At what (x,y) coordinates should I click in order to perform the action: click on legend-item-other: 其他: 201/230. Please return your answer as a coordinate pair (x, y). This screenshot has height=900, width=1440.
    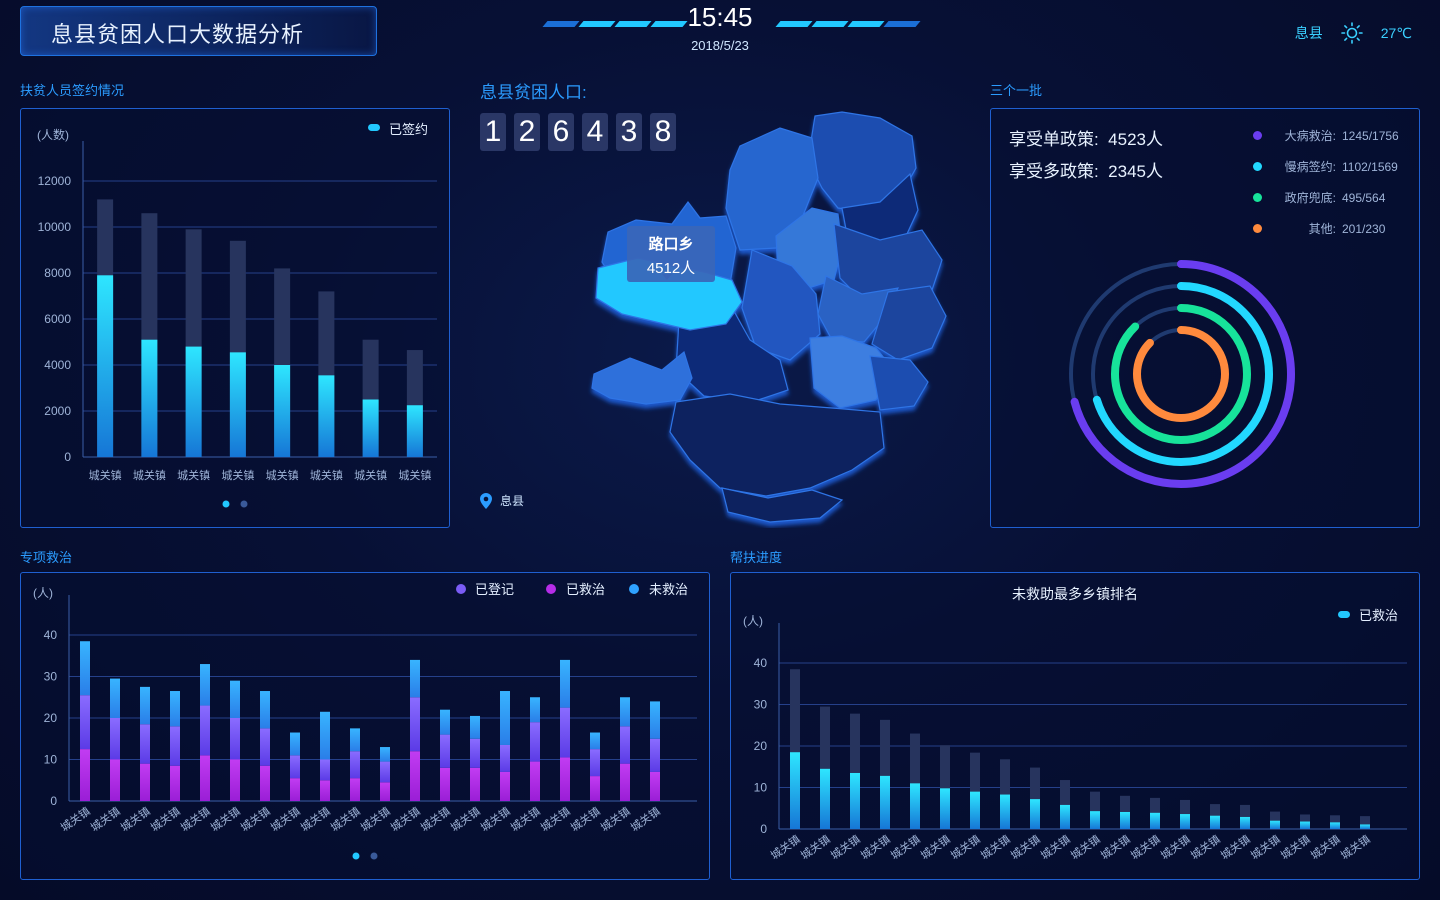
    Looking at the image, I should click on (1319, 228).